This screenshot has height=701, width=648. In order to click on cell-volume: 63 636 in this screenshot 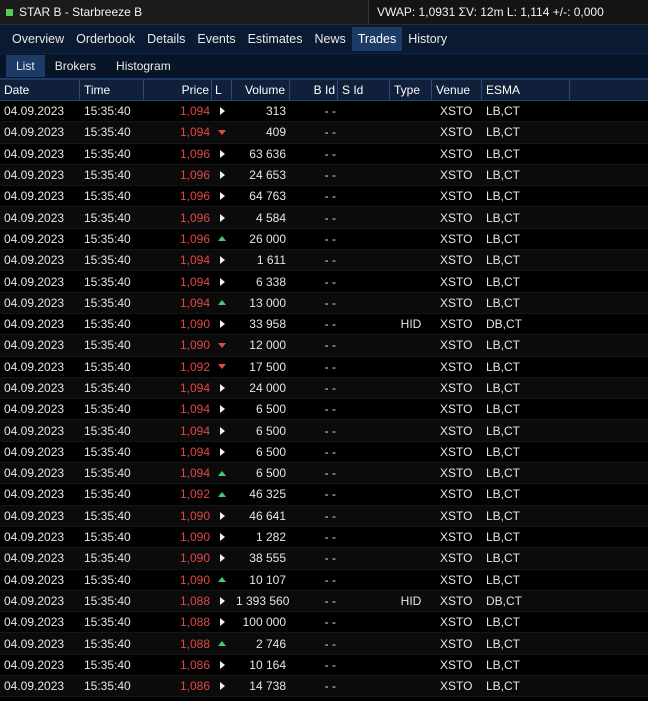, I will do `click(267, 153)`.